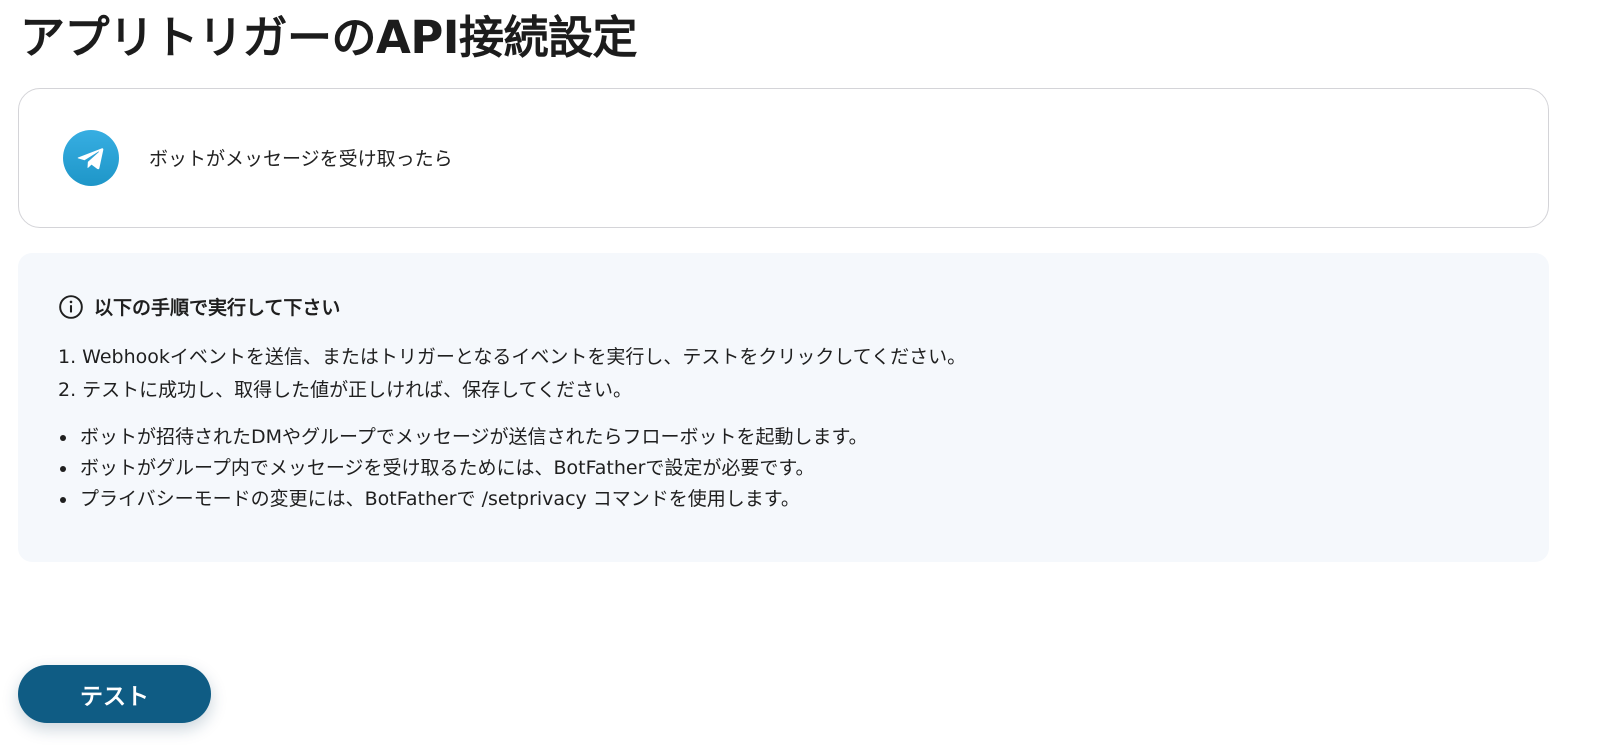 This screenshot has height=754, width=1600. I want to click on step-item: 2. テストに成功し、取得した値が正しければ、保存してください。, so click(345, 390).